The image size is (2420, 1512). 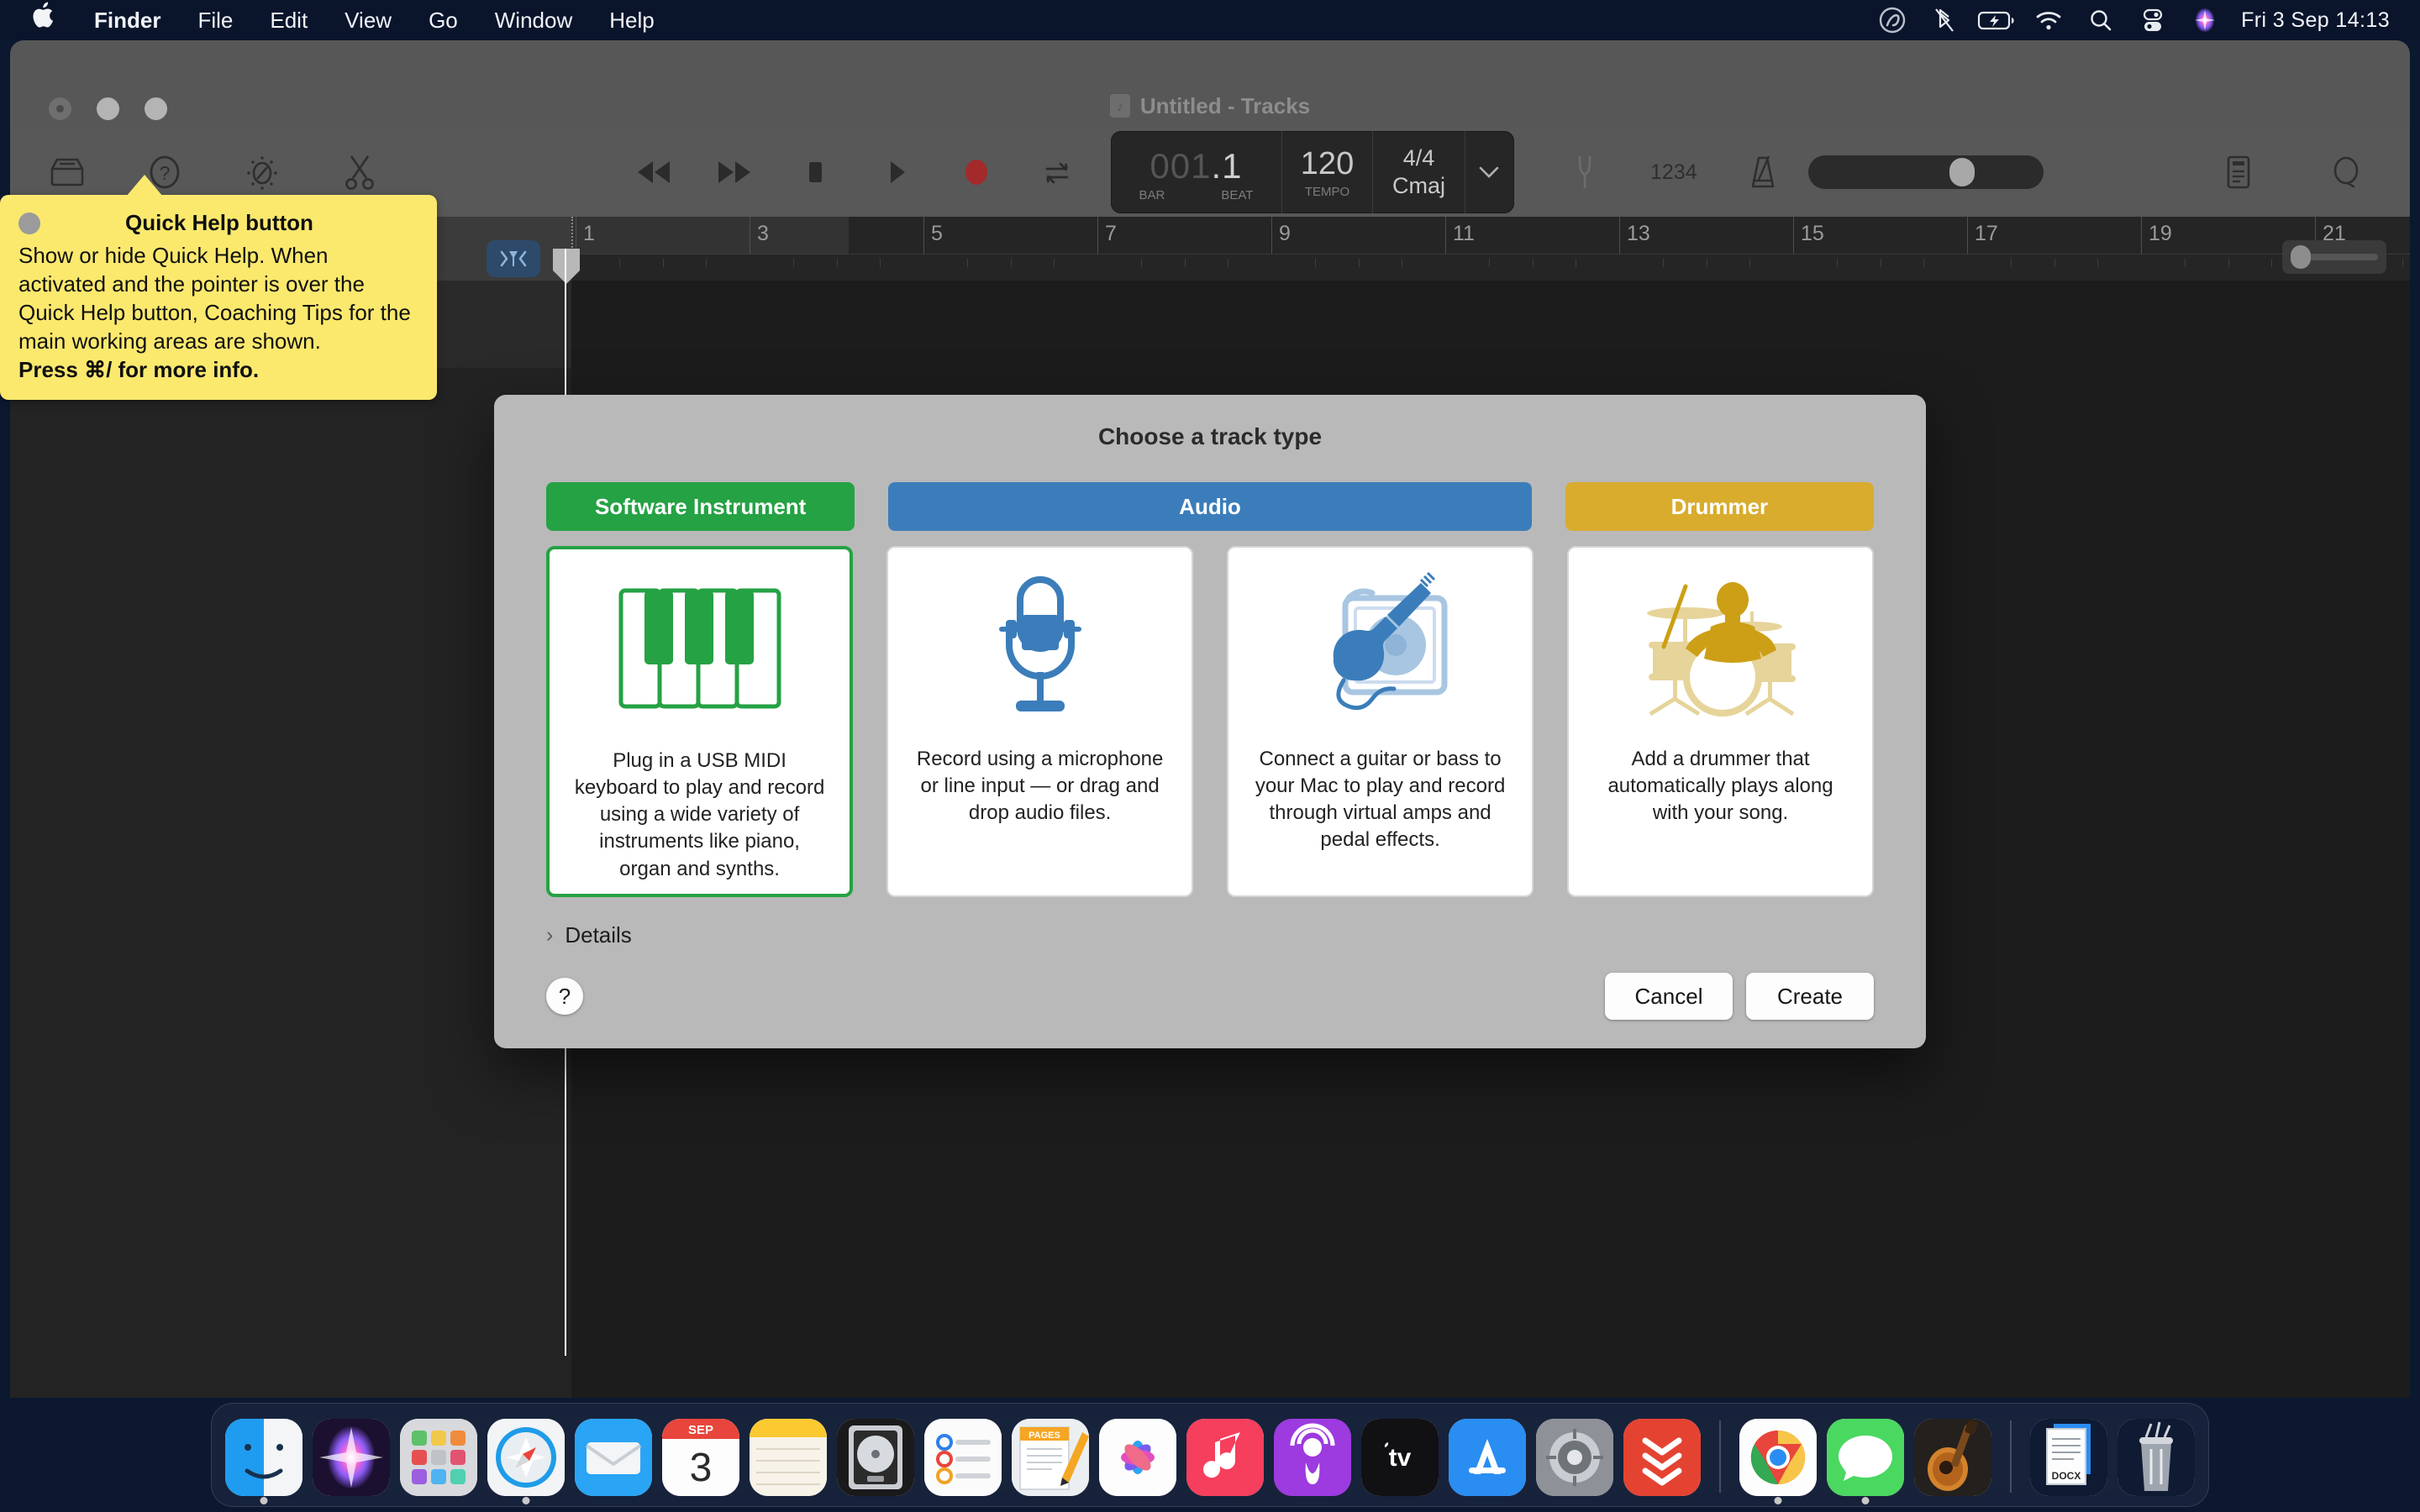 I want to click on dock-item-photos, so click(x=1137, y=1457).